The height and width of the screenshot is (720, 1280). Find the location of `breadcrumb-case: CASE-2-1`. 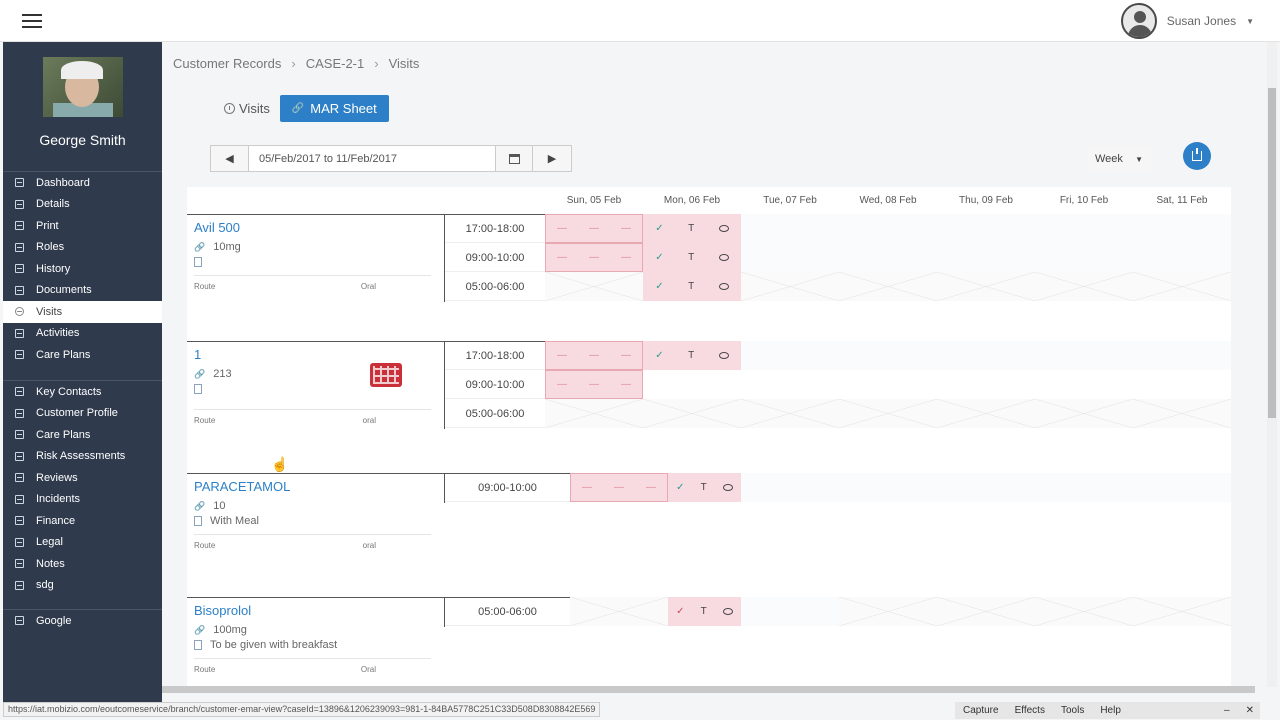

breadcrumb-case: CASE-2-1 is located at coordinates (335, 63).